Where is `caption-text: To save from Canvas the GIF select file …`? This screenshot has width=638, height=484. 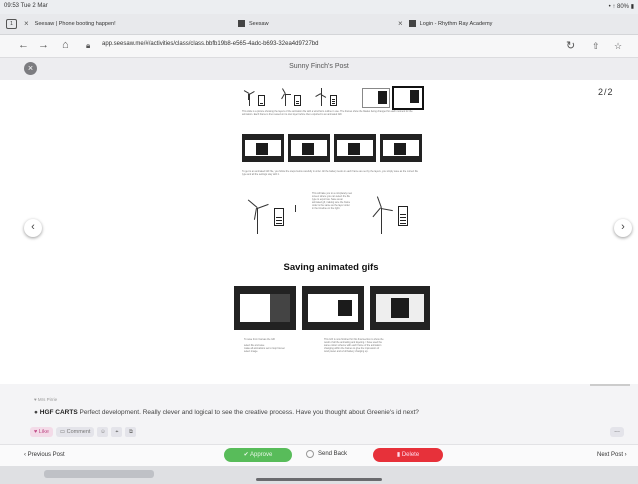 caption-text: To save from Canvas the GIF select file … is located at coordinates (271, 345).